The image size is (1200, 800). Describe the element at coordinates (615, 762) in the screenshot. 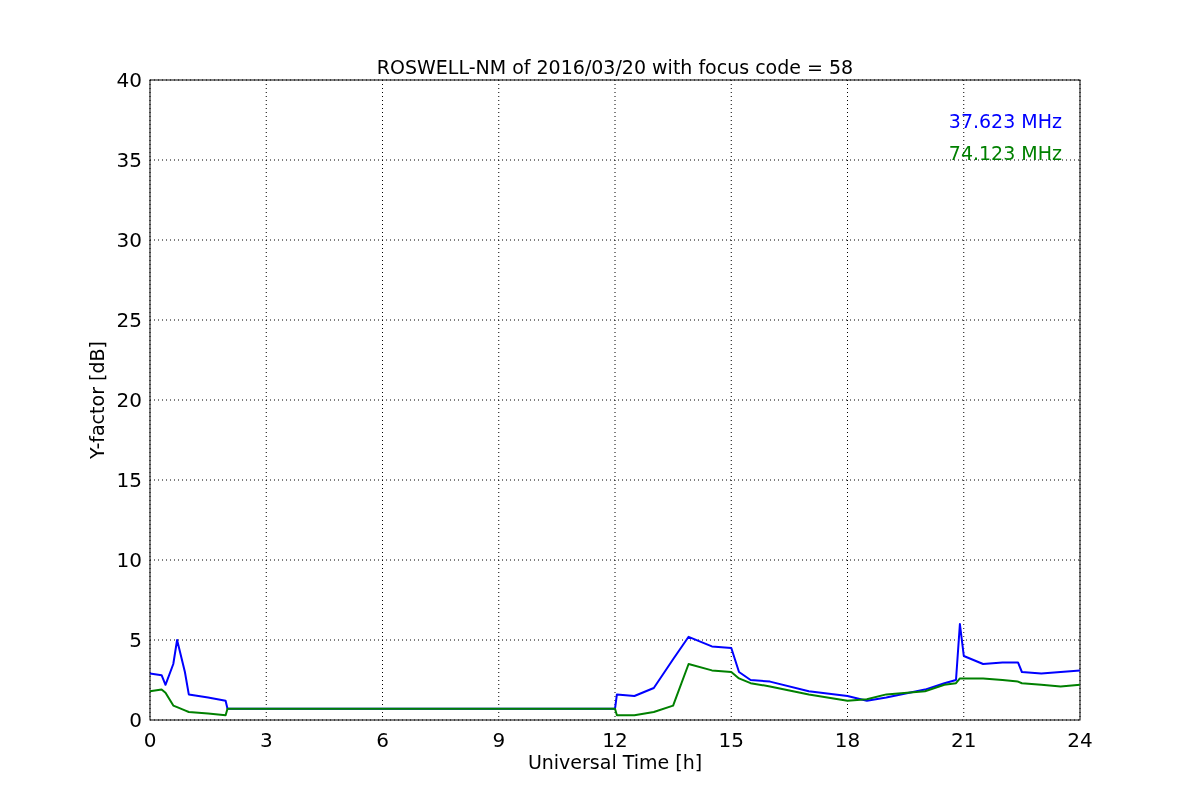

I see `x-axis-label: Universal Time [h]` at that location.